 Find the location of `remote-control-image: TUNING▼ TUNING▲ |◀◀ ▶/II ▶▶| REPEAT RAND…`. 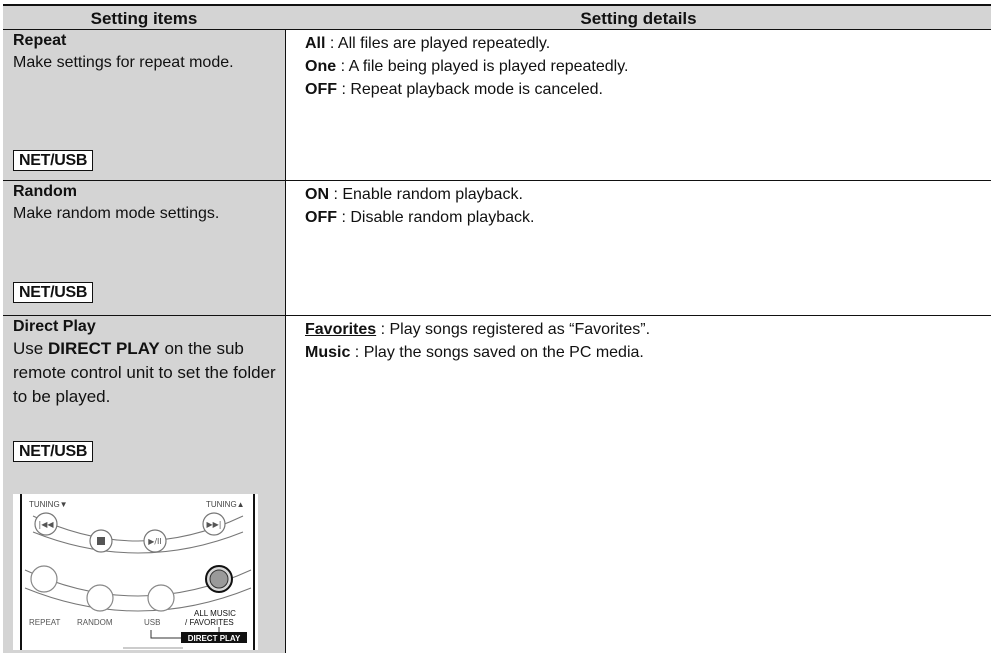

remote-control-image: TUNING▼ TUNING▲ |◀◀ ▶/II ▶▶| REPEAT RAND… is located at coordinates (137, 572).